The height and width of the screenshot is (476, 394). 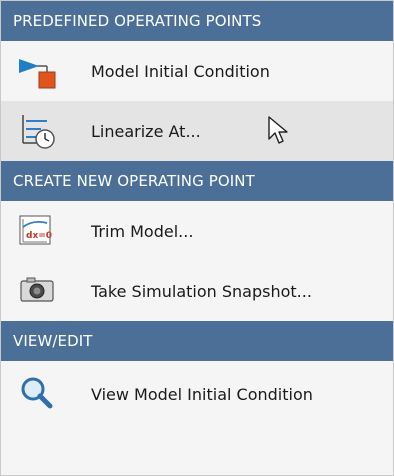 What do you see at coordinates (197, 341) in the screenshot?
I see `section-header-view-edit: VIEW/EDIT` at bounding box center [197, 341].